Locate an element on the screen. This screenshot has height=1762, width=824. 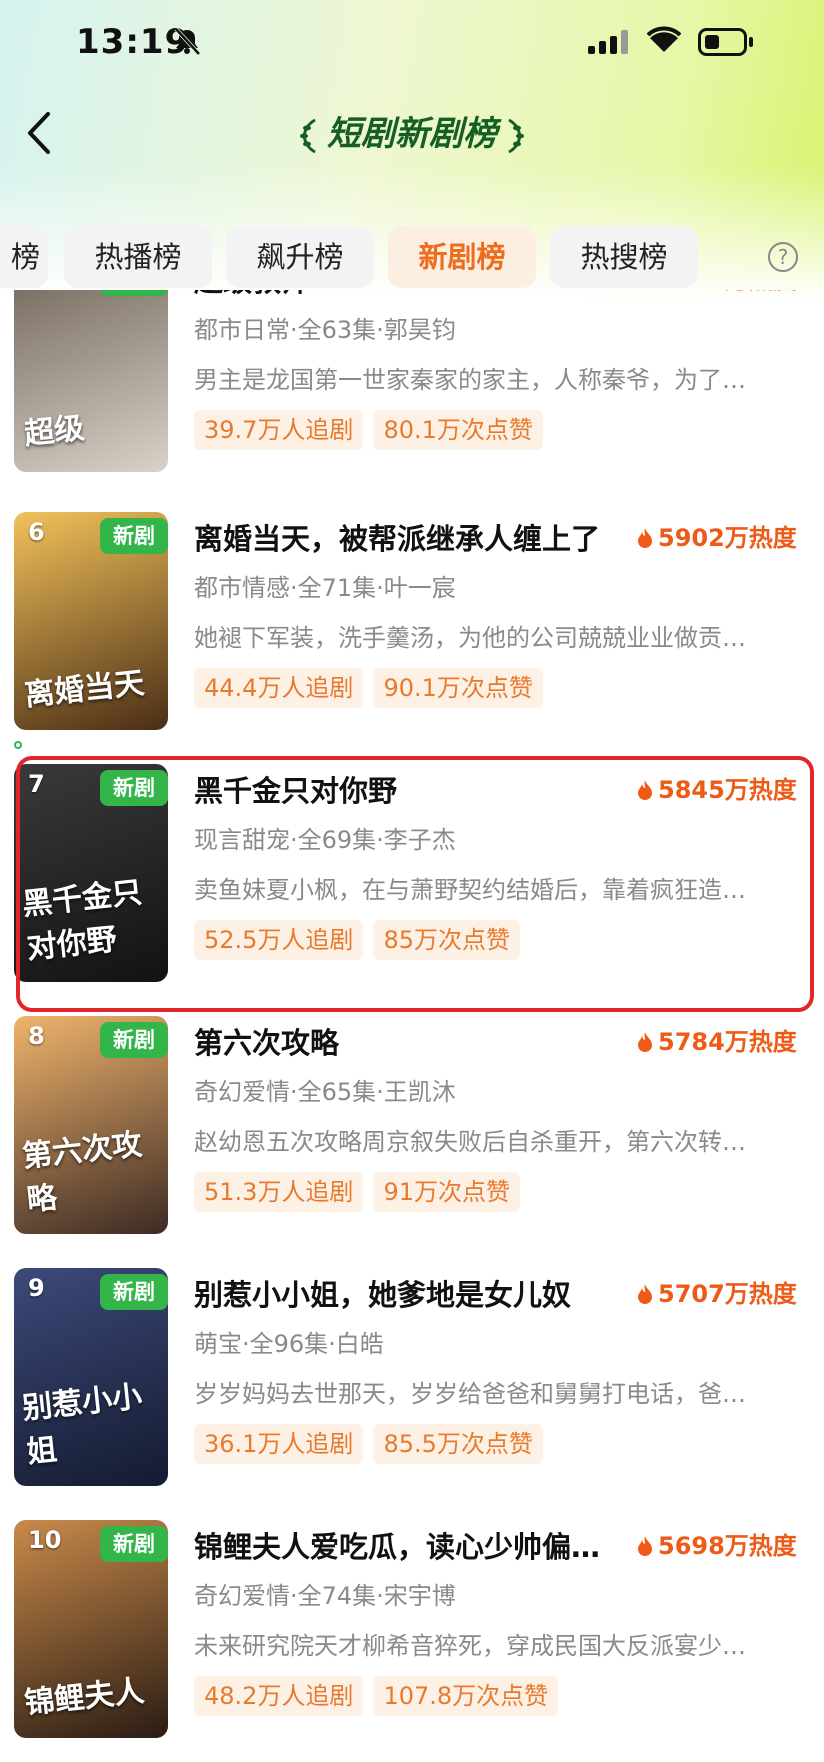
stat-tags: 36.1万人追剧 85.5万次点赞 is located at coordinates (373, 1444).